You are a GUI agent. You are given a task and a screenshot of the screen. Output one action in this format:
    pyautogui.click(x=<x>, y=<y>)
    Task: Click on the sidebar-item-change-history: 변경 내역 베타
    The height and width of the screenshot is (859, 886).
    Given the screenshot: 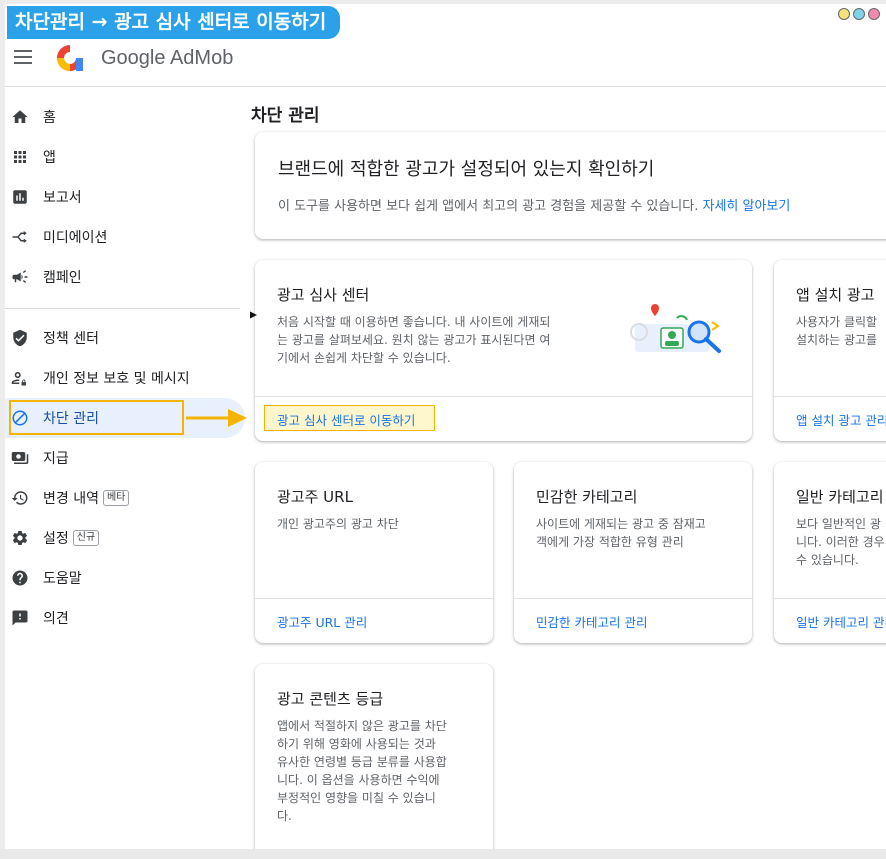 What is the action you would take?
    pyautogui.click(x=125, y=498)
    